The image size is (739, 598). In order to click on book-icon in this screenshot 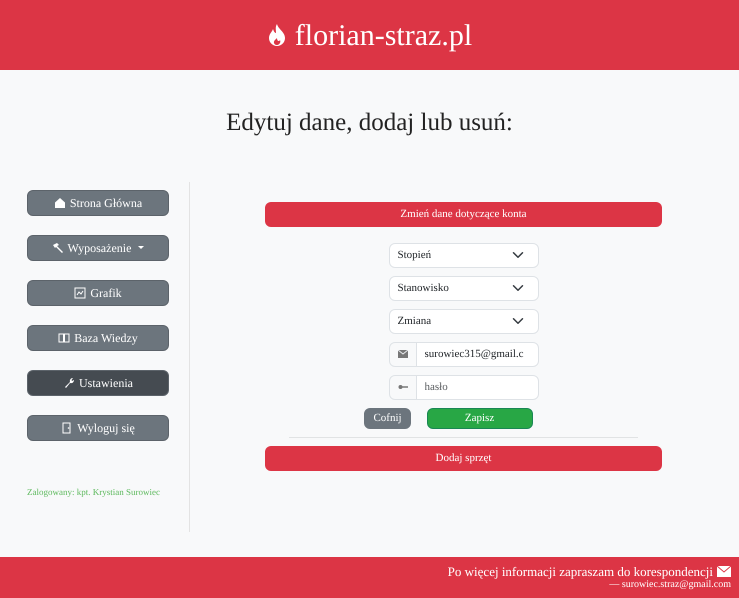, I will do `click(64, 338)`.